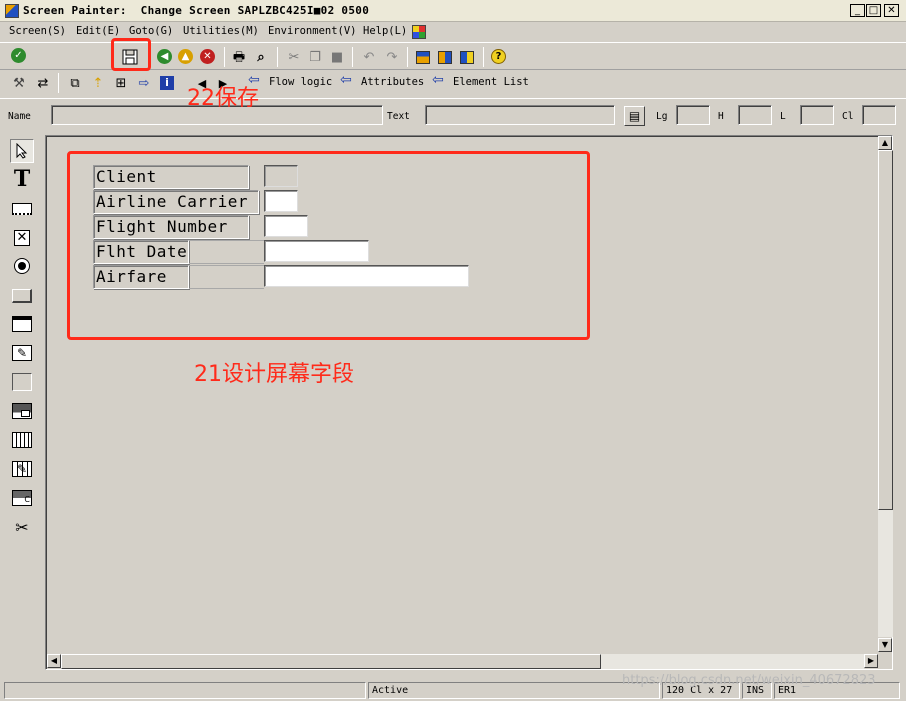 The image size is (906, 701). Describe the element at coordinates (22, 527) in the screenshot. I see `status-icon-tool-icon: ✂` at that location.